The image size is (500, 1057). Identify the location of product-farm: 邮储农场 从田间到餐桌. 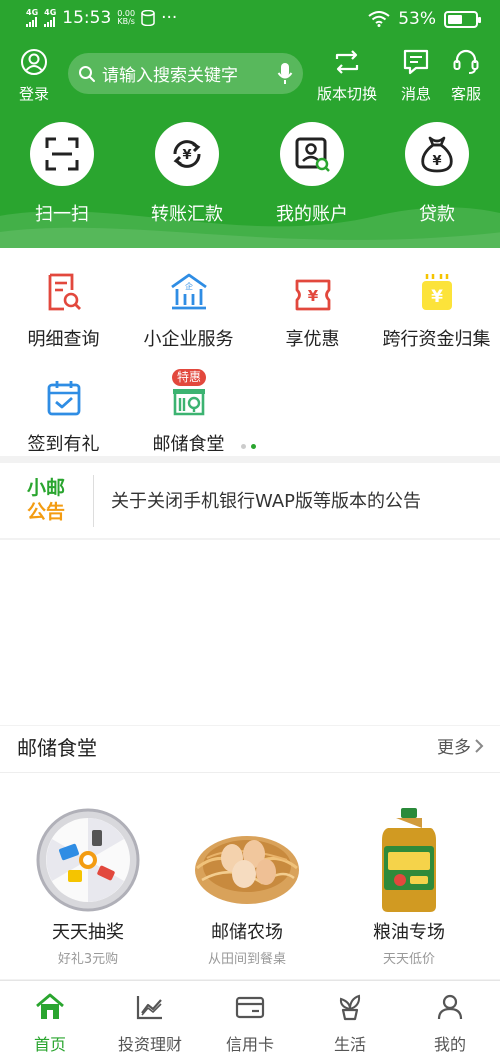
(247, 886).